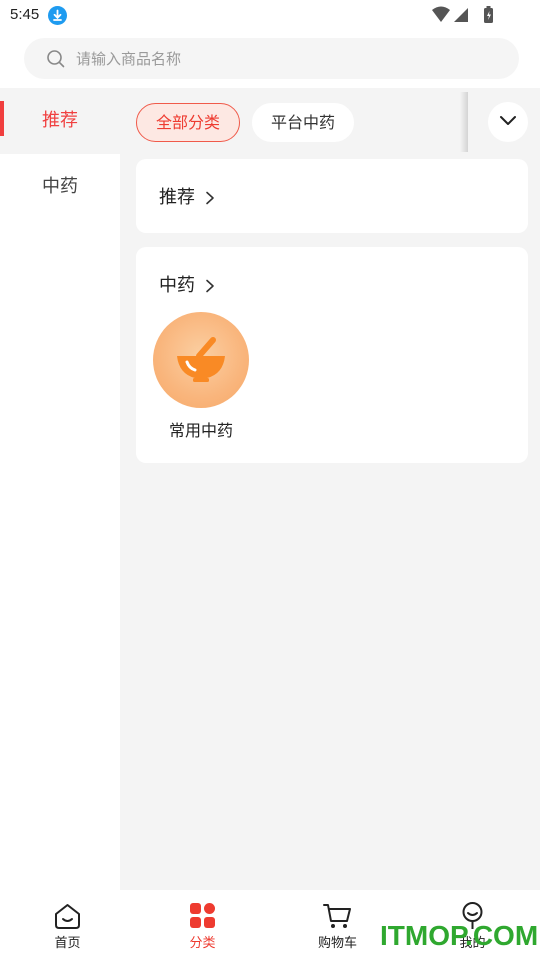 The width and height of the screenshot is (540, 960). Describe the element at coordinates (270, 15) in the screenshot. I see `status-bar: 5:45` at that location.